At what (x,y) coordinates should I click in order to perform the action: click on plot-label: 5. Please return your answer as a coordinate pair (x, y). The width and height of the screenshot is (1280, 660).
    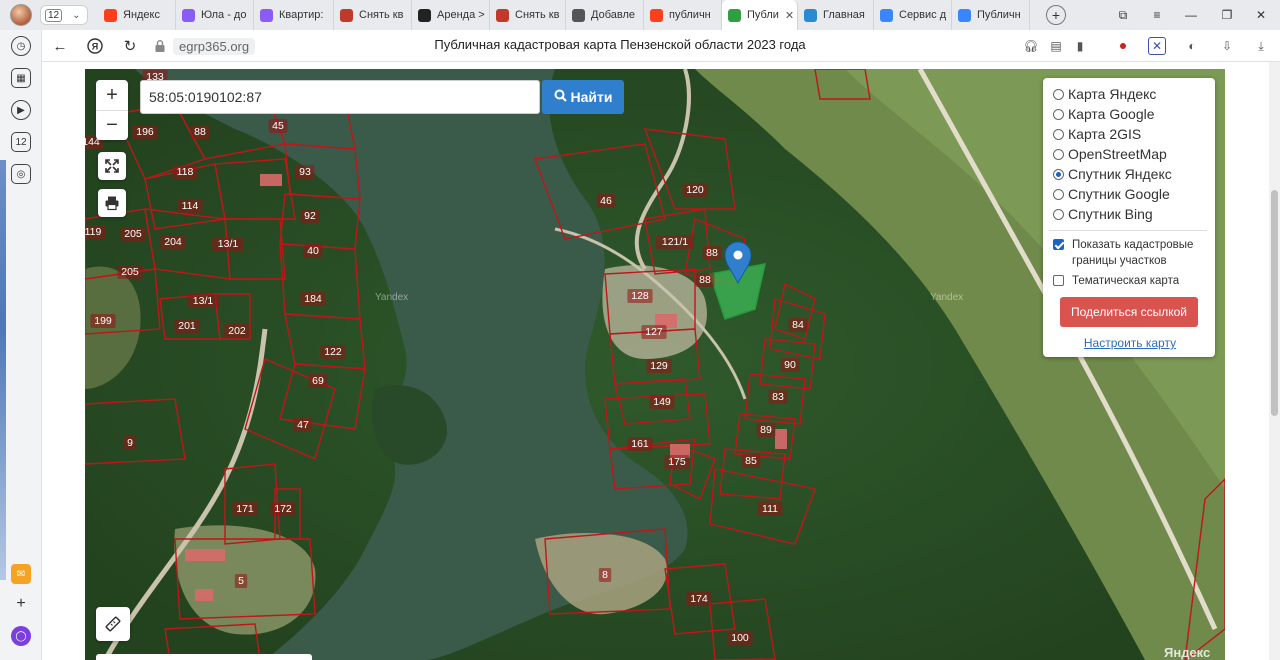
    Looking at the image, I should click on (241, 581).